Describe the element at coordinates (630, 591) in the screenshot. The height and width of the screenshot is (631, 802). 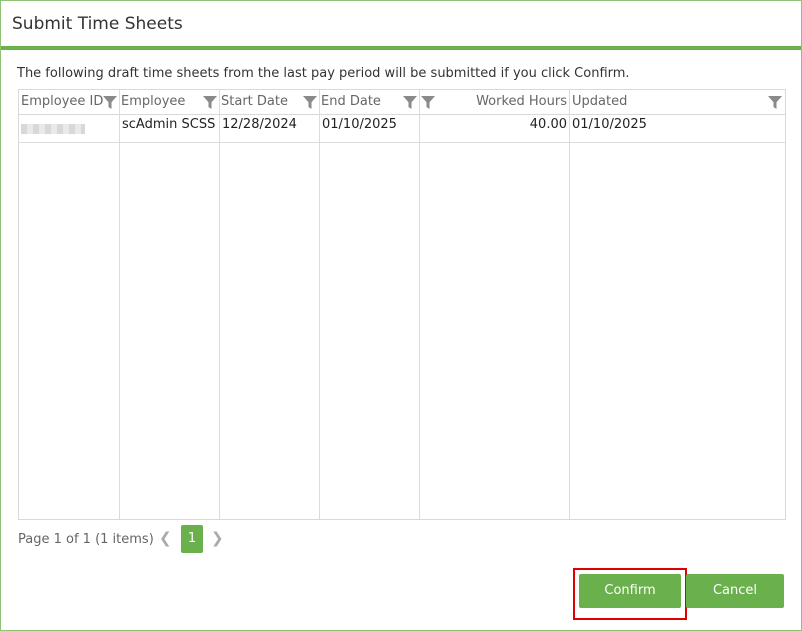
I see `confirm-button: Confirm` at that location.